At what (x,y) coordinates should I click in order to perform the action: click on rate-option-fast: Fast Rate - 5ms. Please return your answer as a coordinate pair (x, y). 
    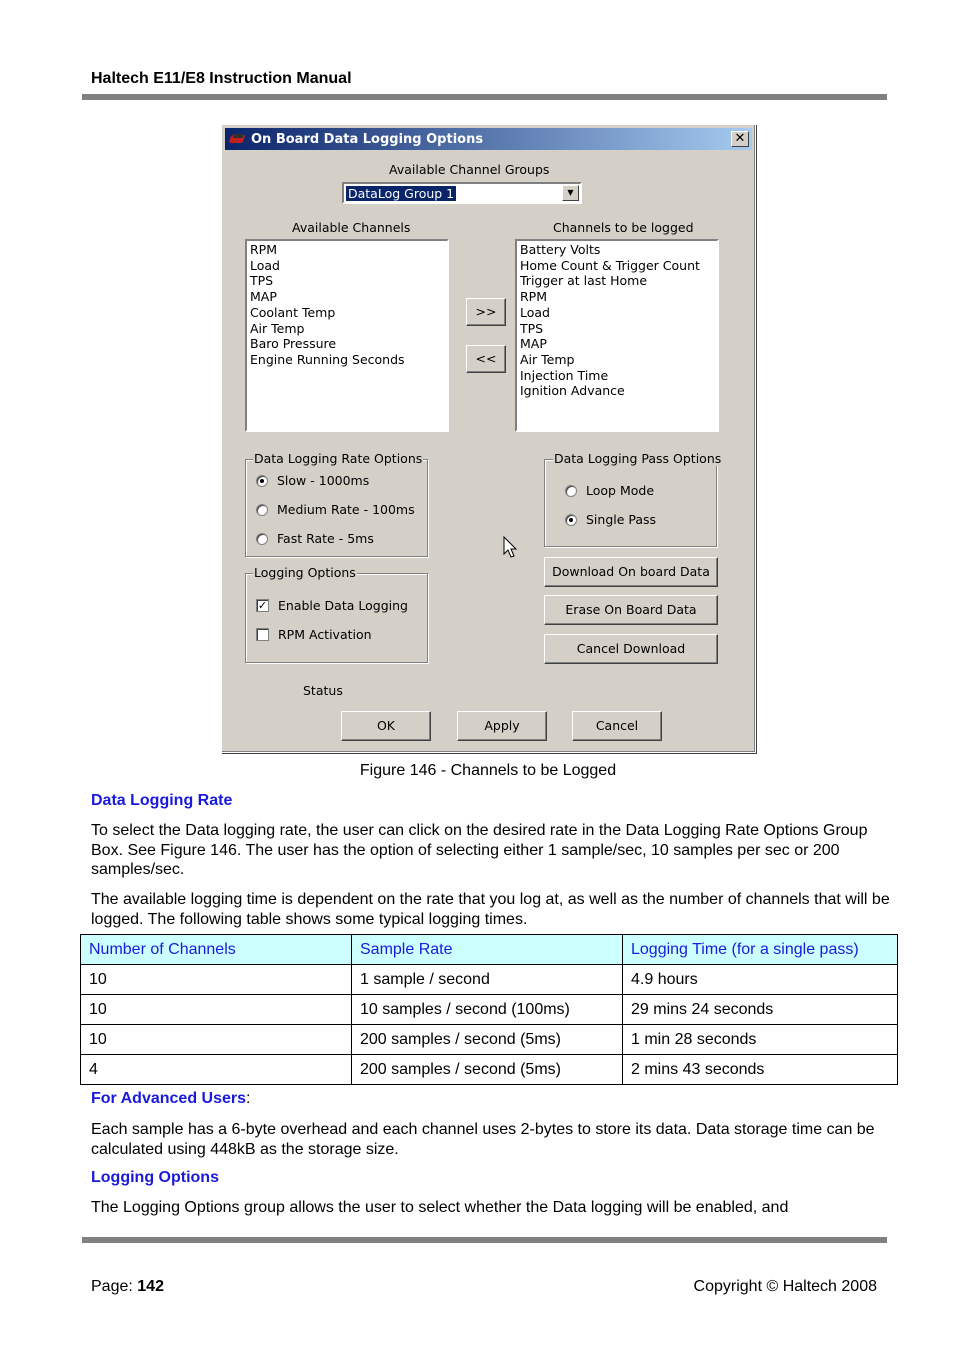
    Looking at the image, I should click on (315, 538).